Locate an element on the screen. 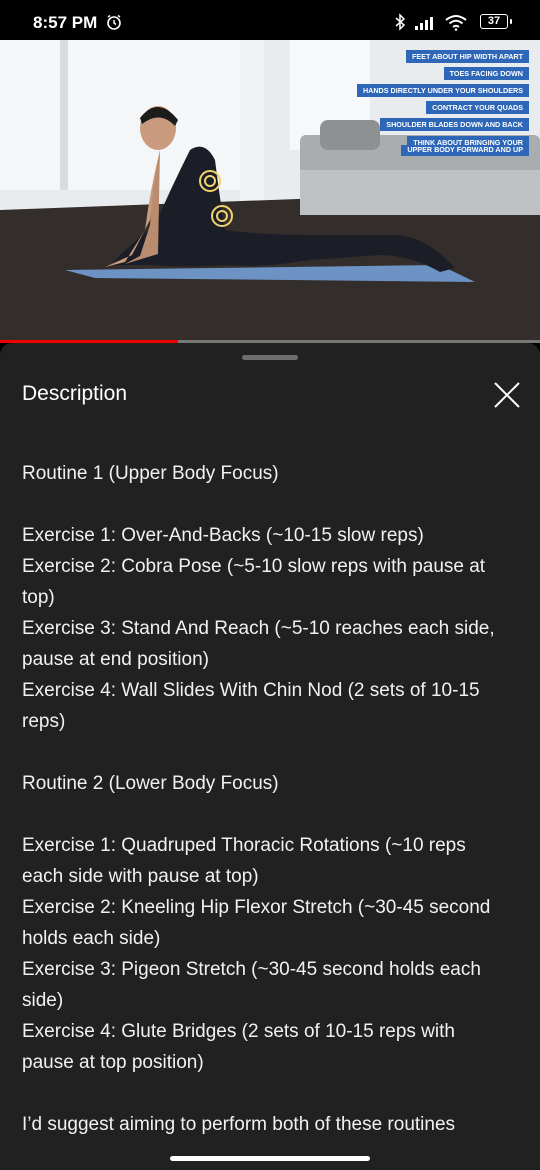 The height and width of the screenshot is (1170, 540). signal-icon is located at coordinates (424, 23).